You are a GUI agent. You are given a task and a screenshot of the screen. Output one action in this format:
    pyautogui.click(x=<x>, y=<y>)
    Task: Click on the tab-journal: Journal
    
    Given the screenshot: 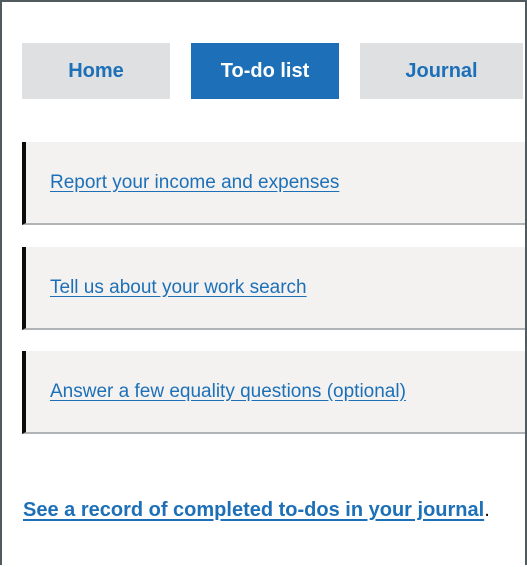 What is the action you would take?
    pyautogui.click(x=441, y=71)
    